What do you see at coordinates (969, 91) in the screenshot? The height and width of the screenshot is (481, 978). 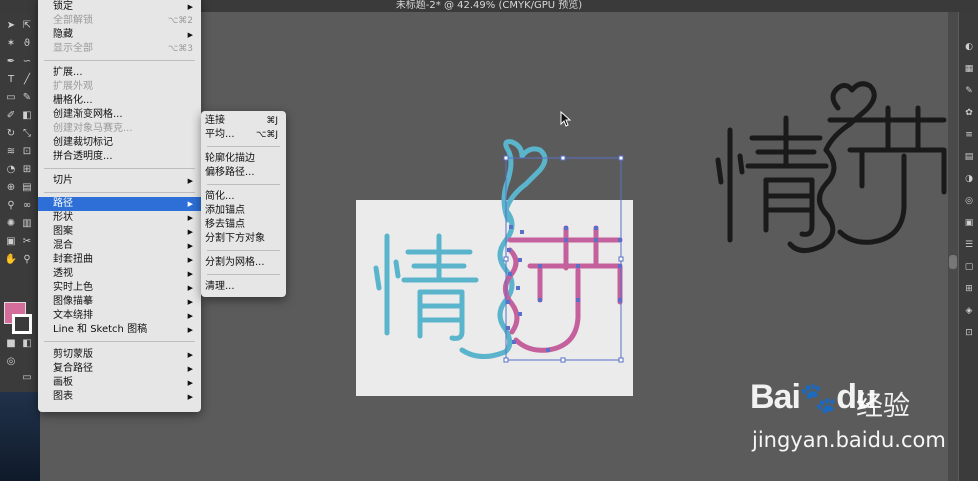 I see `panel-brushes-icon: ✎` at bounding box center [969, 91].